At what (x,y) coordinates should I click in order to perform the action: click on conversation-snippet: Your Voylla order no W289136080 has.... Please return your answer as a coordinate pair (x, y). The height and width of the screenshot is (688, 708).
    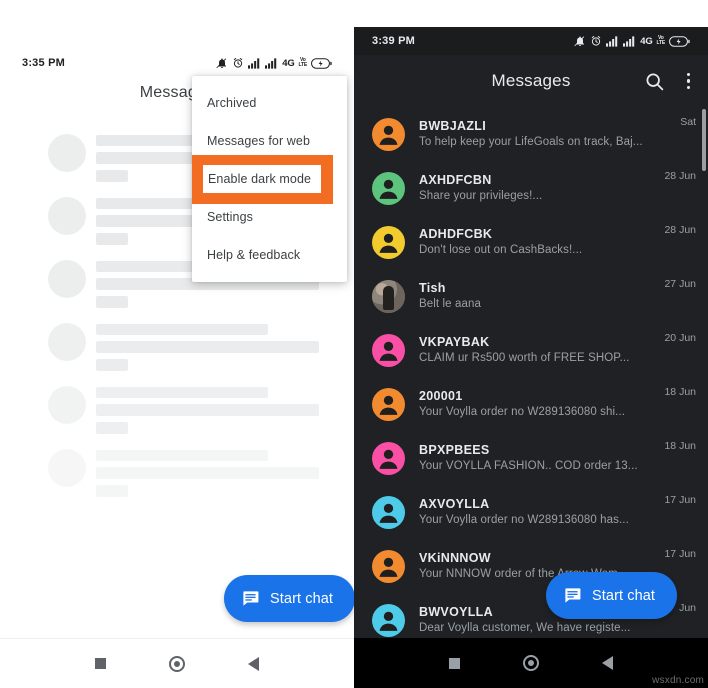
    Looking at the image, I should click on (524, 520).